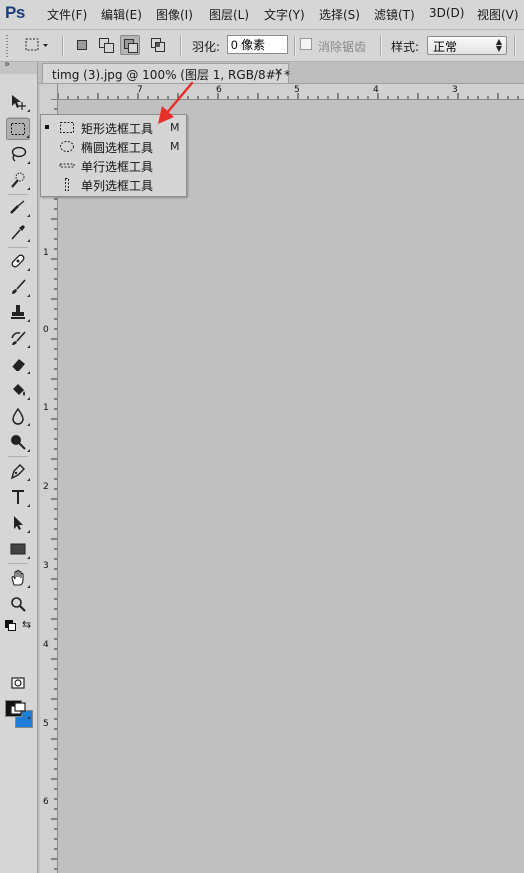  I want to click on rect-marquee-tool, so click(18, 129).